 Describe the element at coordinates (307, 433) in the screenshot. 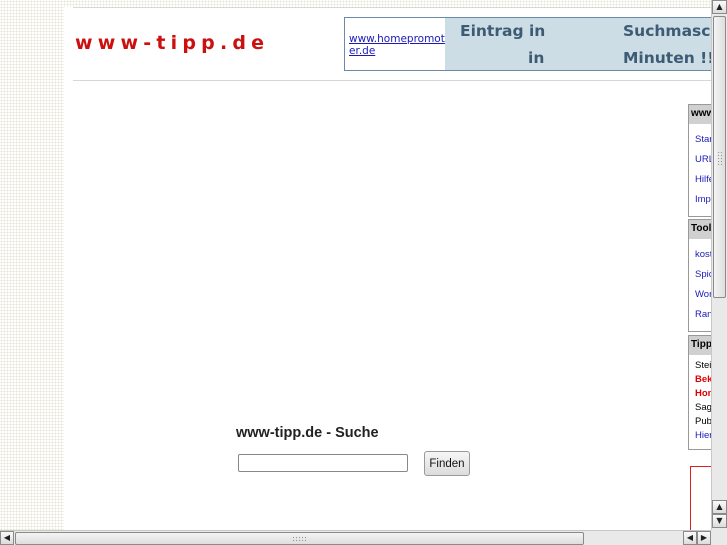

I see `search-title: www-tipp.de - Suche` at that location.